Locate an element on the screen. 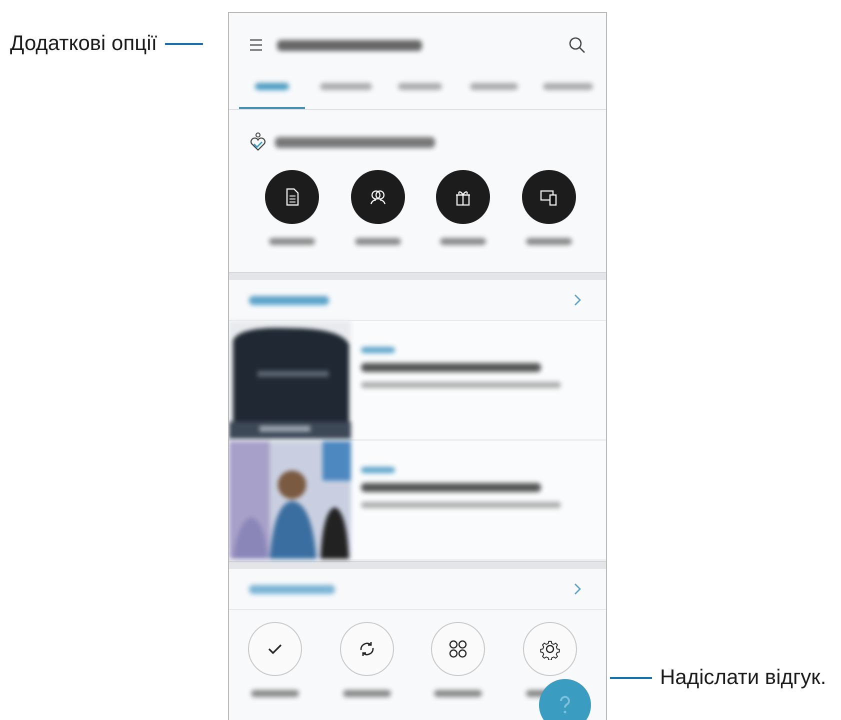 This screenshot has height=720, width=841. menu-icon is located at coordinates (256, 45).